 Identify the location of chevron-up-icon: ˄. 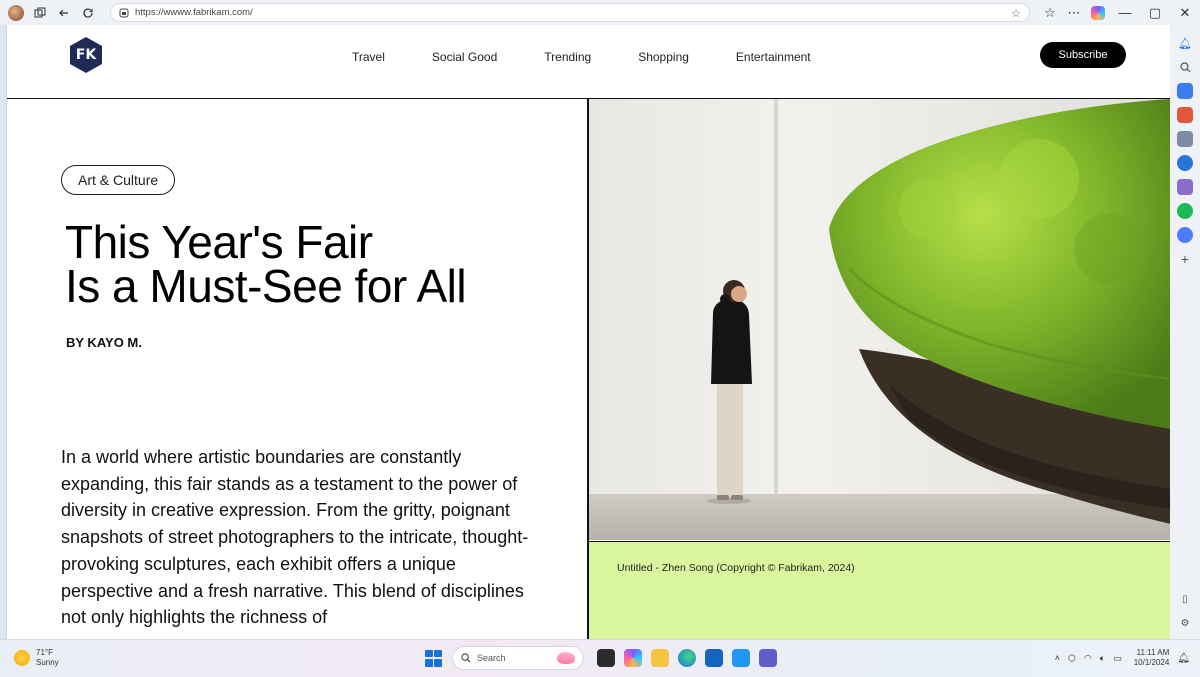
(1057, 658).